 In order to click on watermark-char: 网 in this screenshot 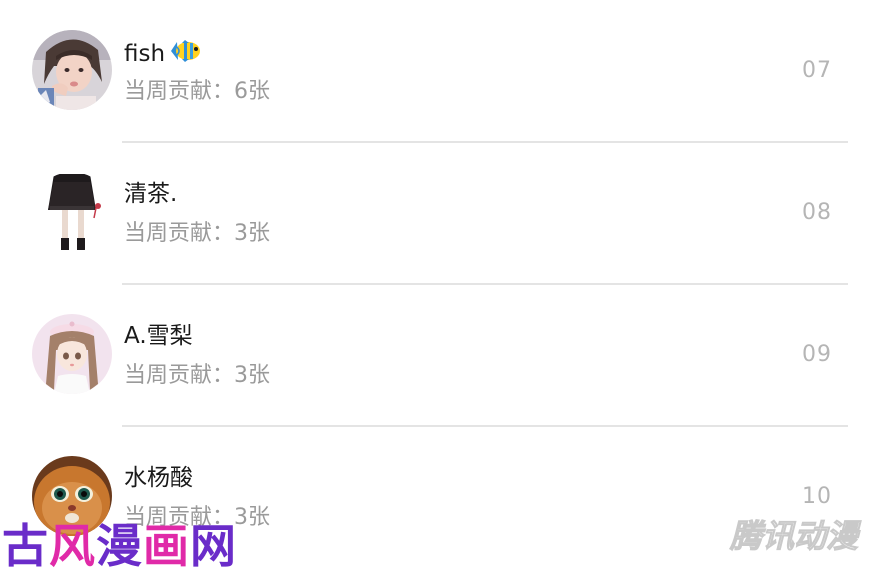, I will do `click(213, 546)`.